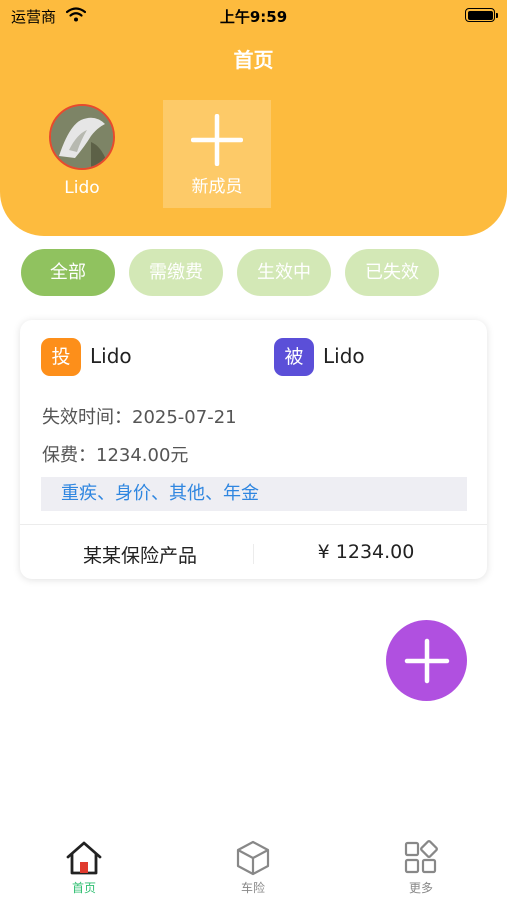 The height and width of the screenshot is (900, 507). Describe the element at coordinates (253, 858) in the screenshot. I see `cube-icon` at that location.